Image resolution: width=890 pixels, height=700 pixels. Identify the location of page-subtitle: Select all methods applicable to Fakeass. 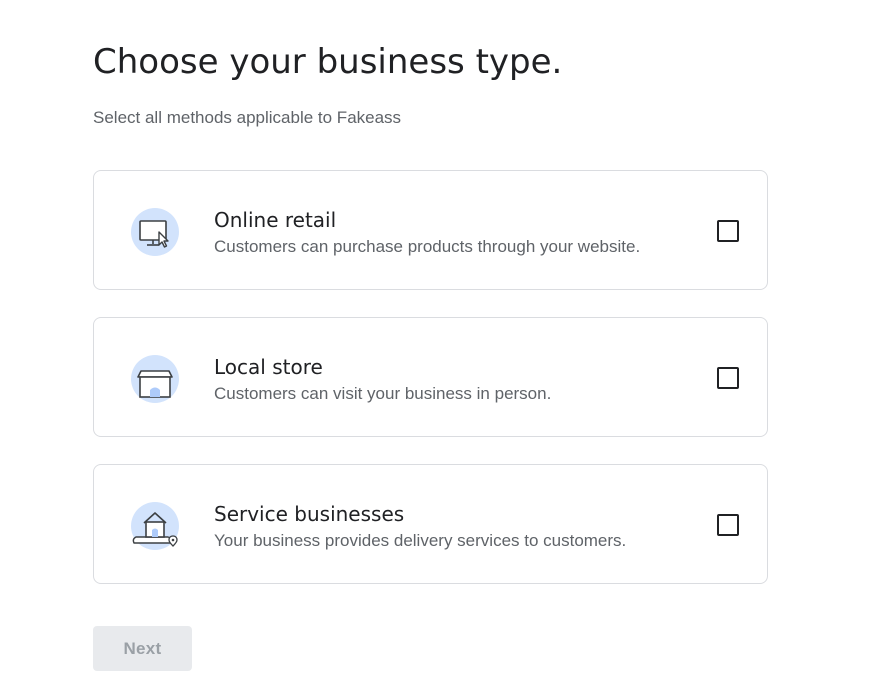
(247, 117).